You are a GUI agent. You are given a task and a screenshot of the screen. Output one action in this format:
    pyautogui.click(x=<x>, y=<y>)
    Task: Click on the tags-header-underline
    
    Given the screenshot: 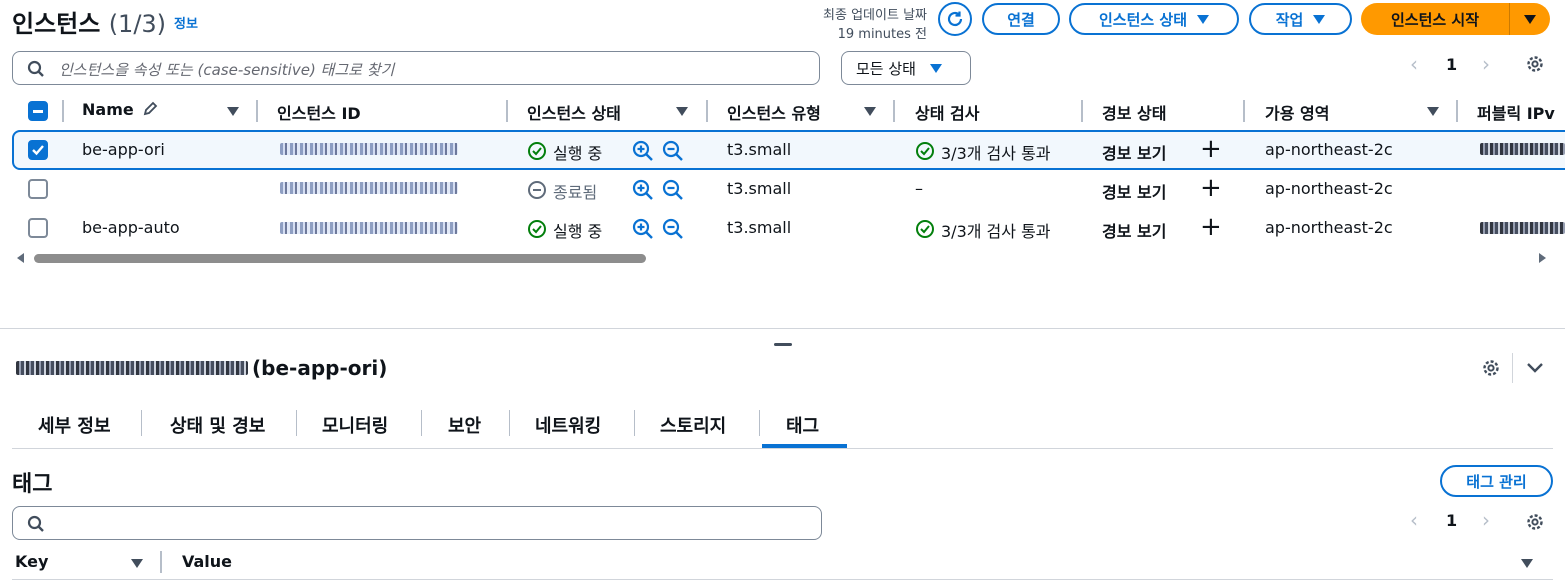 What is the action you would take?
    pyautogui.click(x=782, y=579)
    